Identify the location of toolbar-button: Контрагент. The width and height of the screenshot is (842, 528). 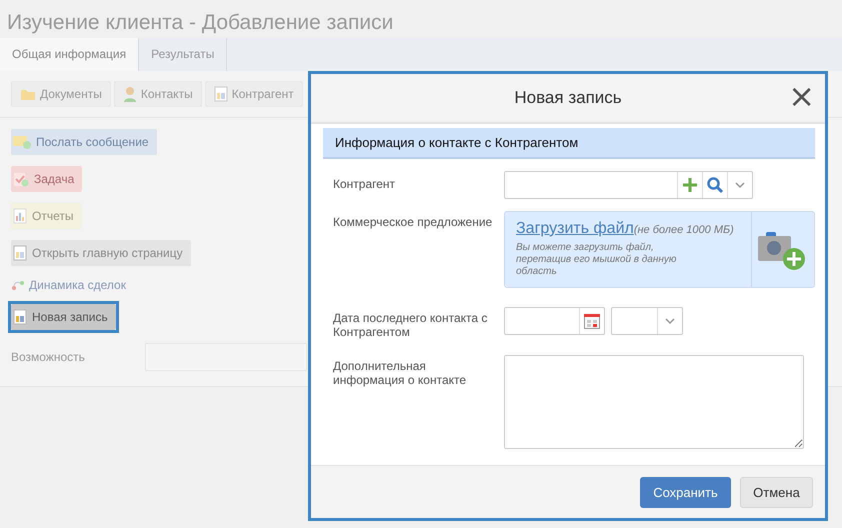
(253, 94).